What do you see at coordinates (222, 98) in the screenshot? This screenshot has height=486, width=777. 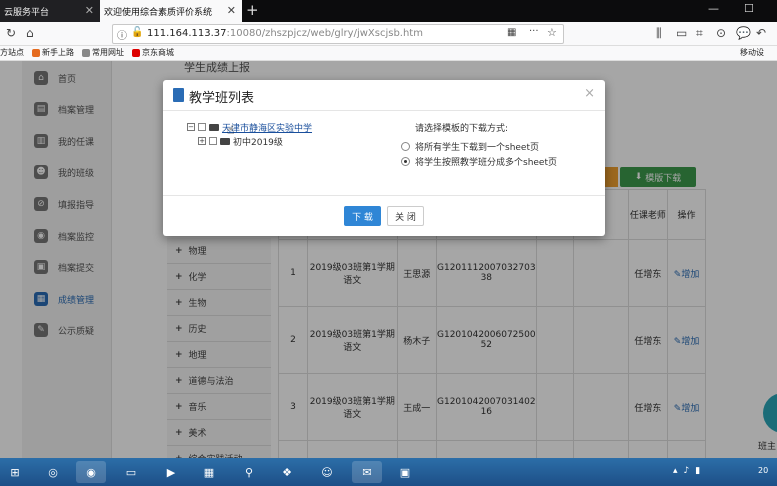 I see `modal-title: 教学班列表` at bounding box center [222, 98].